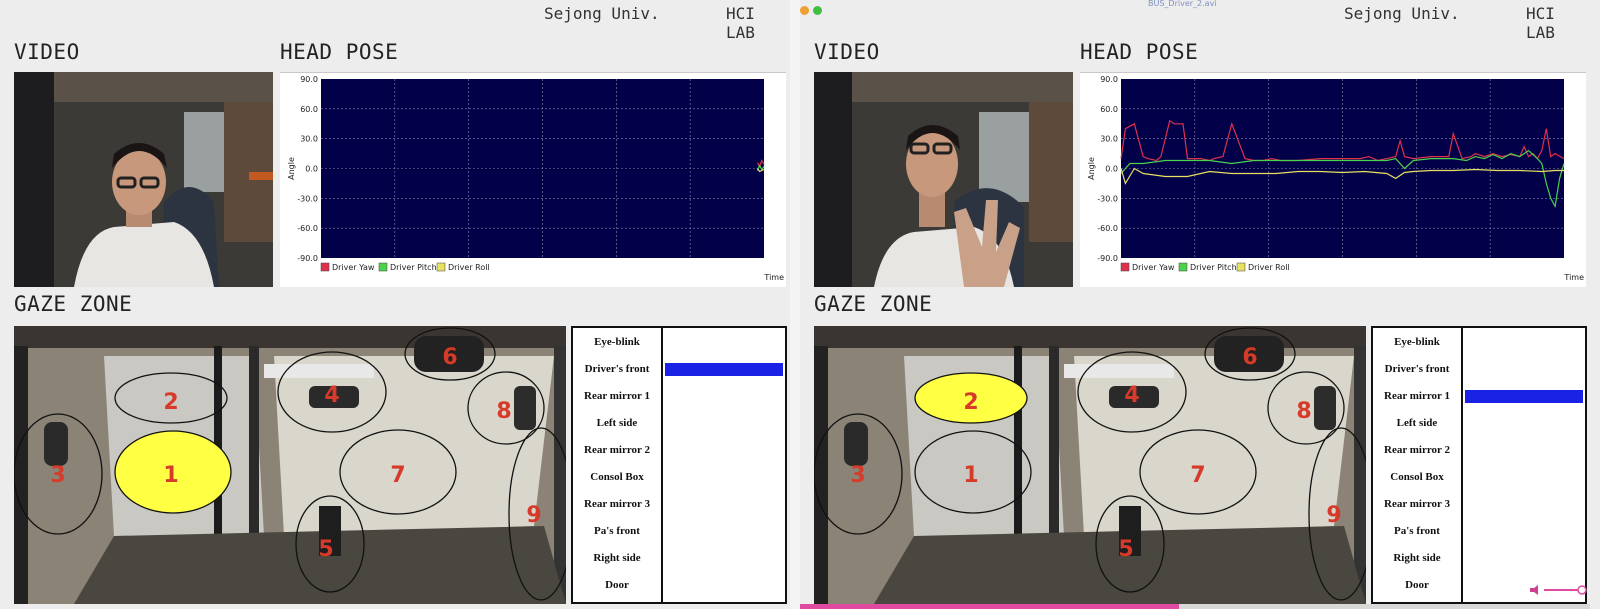  Describe the element at coordinates (817, 10) in the screenshot. I see `maximize-window-icon` at that location.